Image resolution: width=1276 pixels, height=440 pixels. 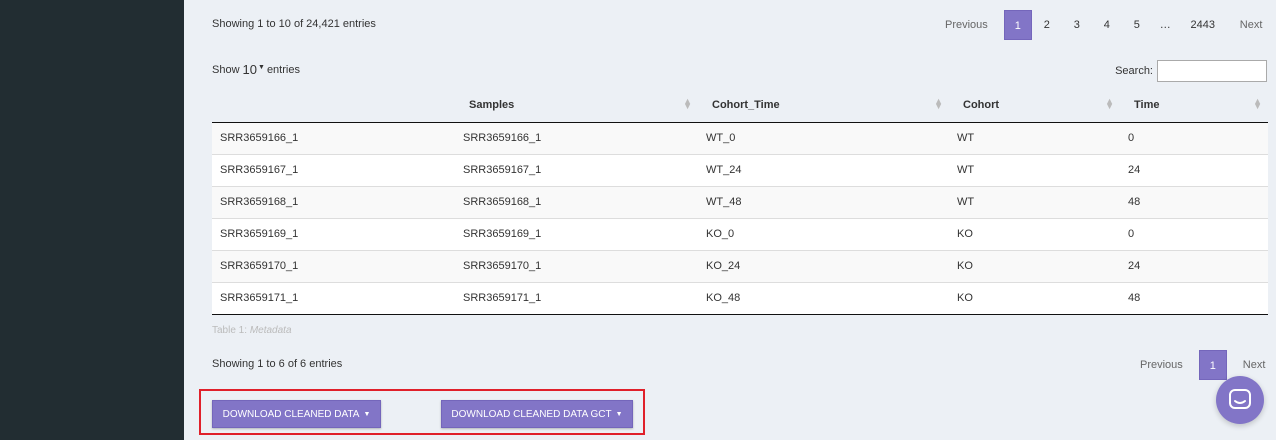 I want to click on column-header-samples: Samples ▲ ▼, so click(x=576, y=105).